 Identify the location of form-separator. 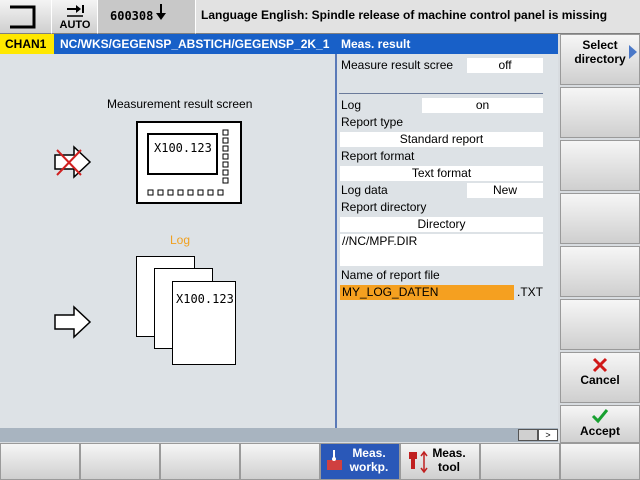
(441, 93).